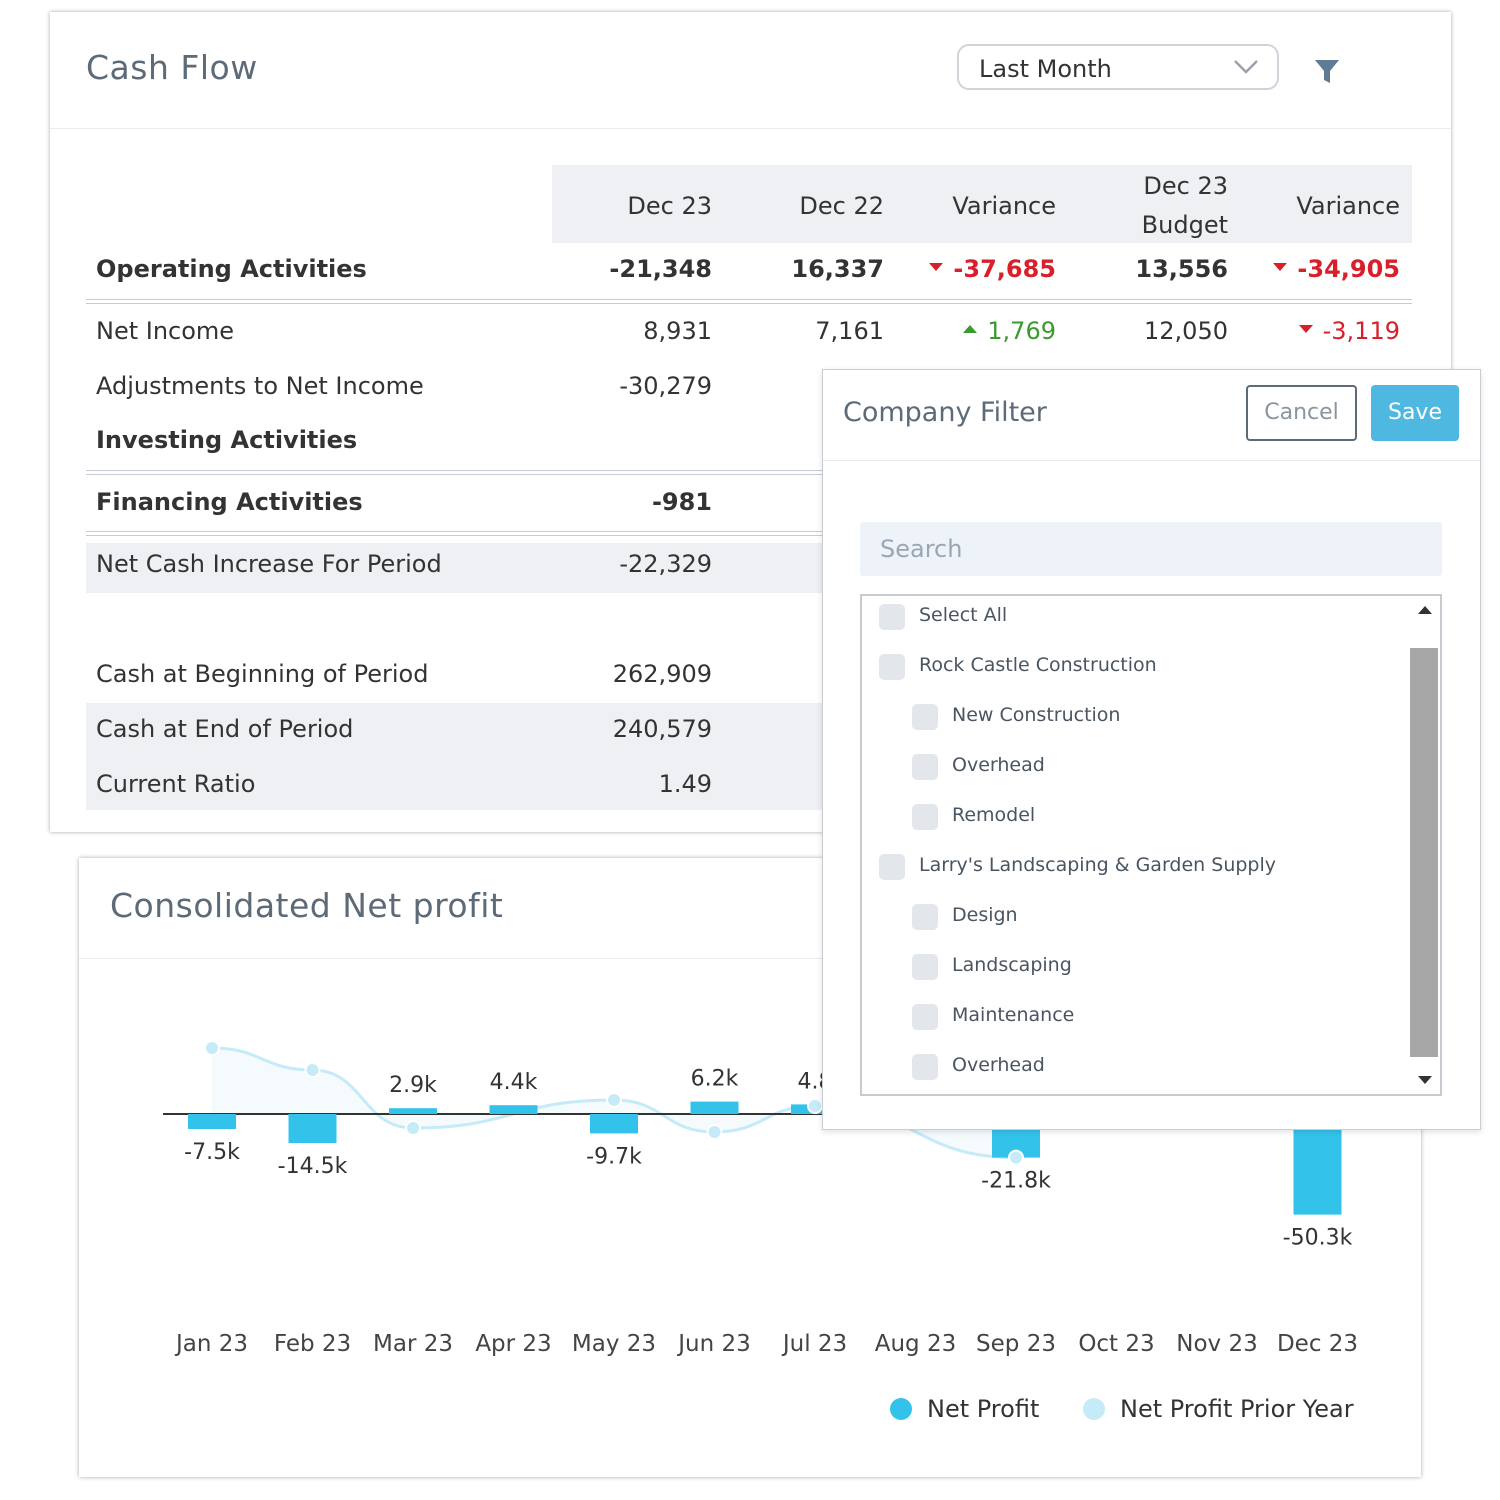 The height and width of the screenshot is (1500, 1500). I want to click on row-label: Investing Activities, so click(227, 440).